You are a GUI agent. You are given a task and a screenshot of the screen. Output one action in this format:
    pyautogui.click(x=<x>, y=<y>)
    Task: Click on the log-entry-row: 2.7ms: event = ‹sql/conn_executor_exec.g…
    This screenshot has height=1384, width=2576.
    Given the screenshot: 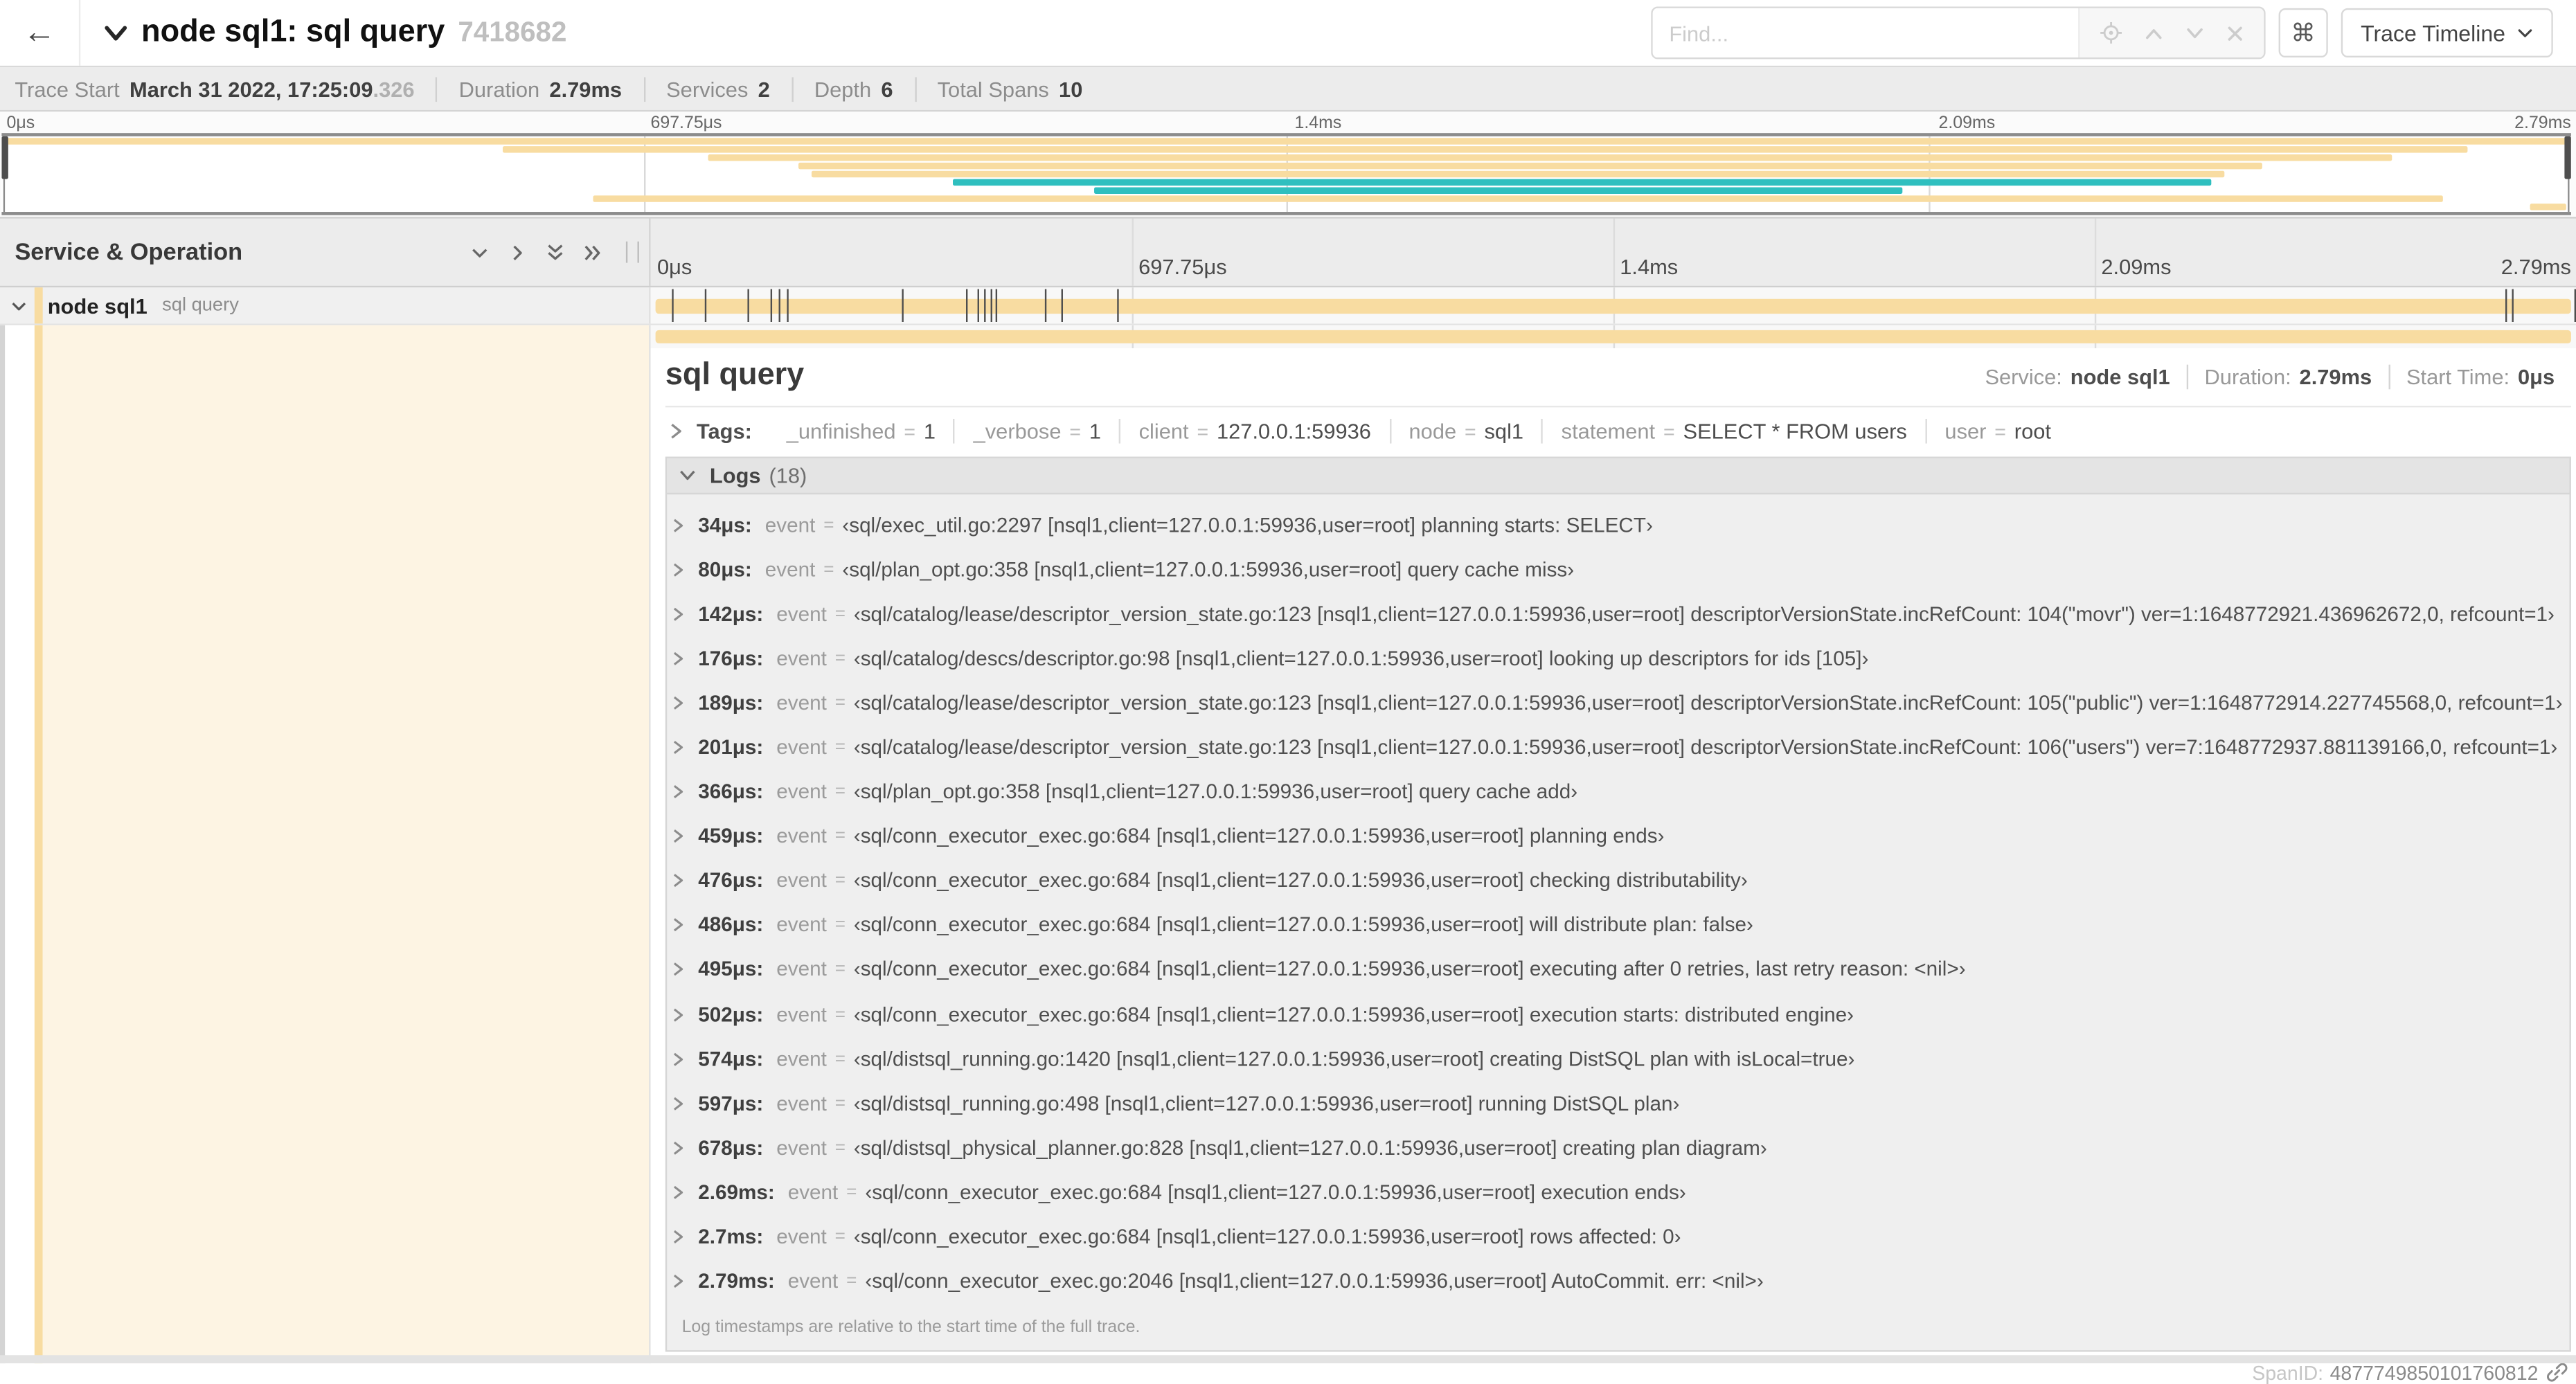 What is the action you would take?
    pyautogui.click(x=1621, y=1236)
    